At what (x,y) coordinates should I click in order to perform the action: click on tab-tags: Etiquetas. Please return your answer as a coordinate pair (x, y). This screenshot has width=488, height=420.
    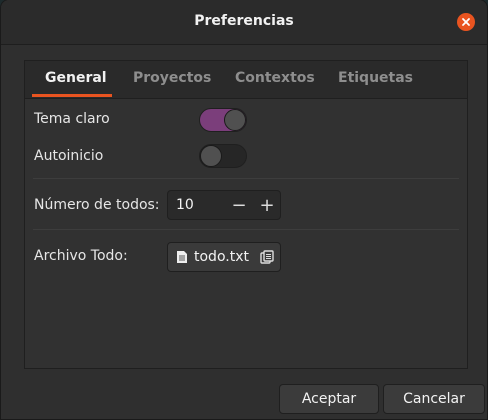
    Looking at the image, I should click on (375, 78).